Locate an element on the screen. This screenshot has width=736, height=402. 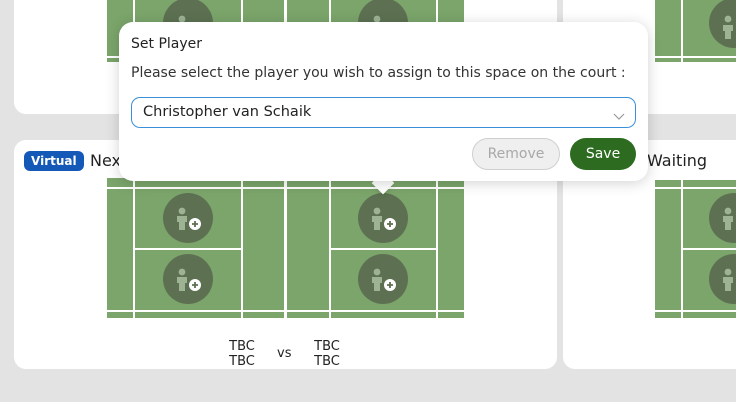
card-title: Nex is located at coordinates (105, 160).